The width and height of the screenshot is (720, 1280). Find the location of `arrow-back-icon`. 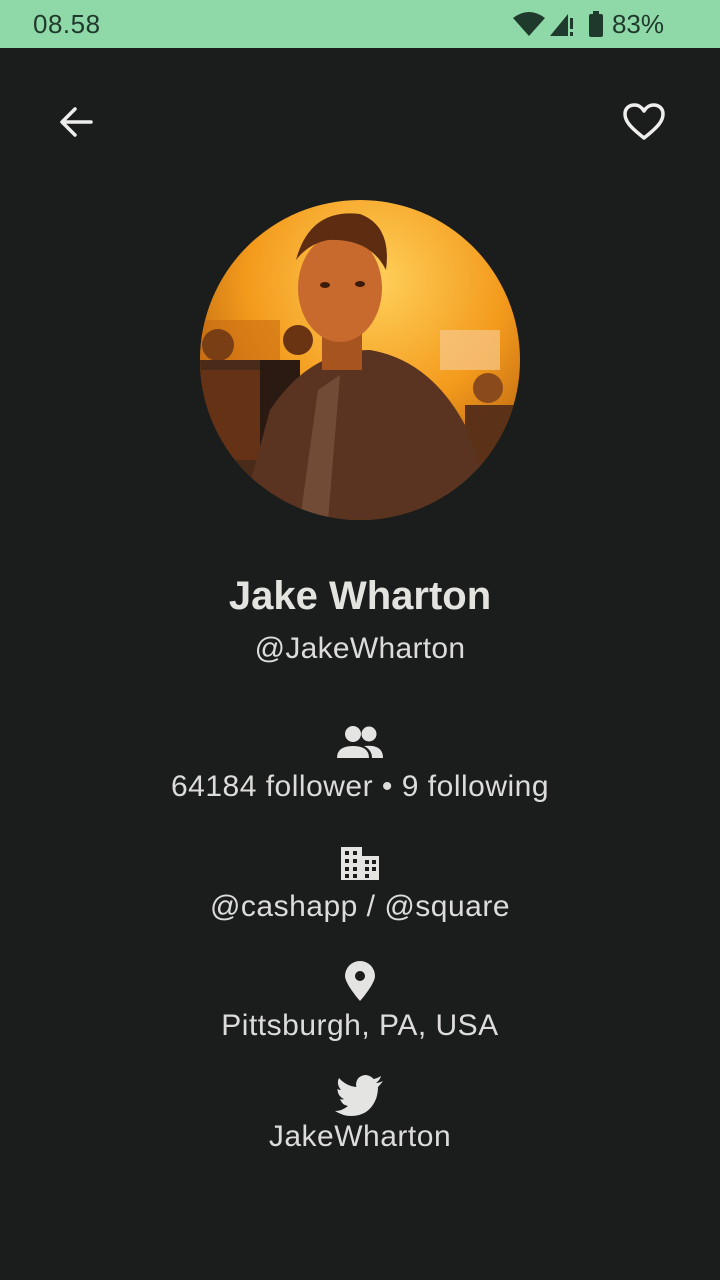

arrow-back-icon is located at coordinates (76, 124).